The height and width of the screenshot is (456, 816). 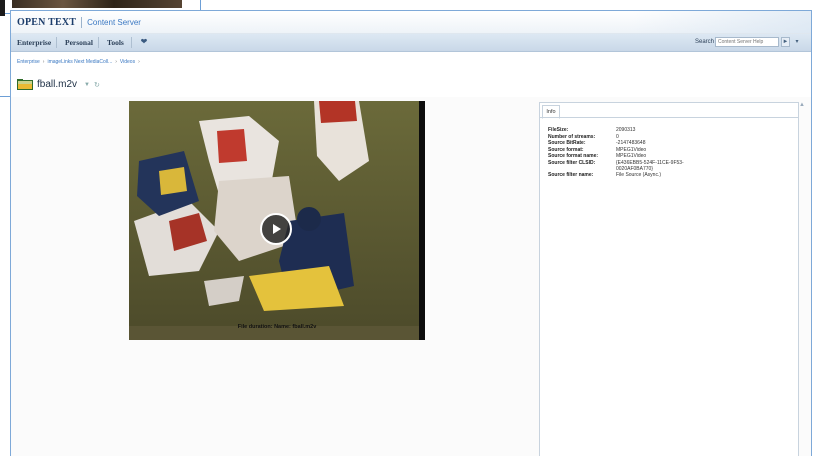 I want to click on info-value: -2147483648, so click(x=631, y=143).